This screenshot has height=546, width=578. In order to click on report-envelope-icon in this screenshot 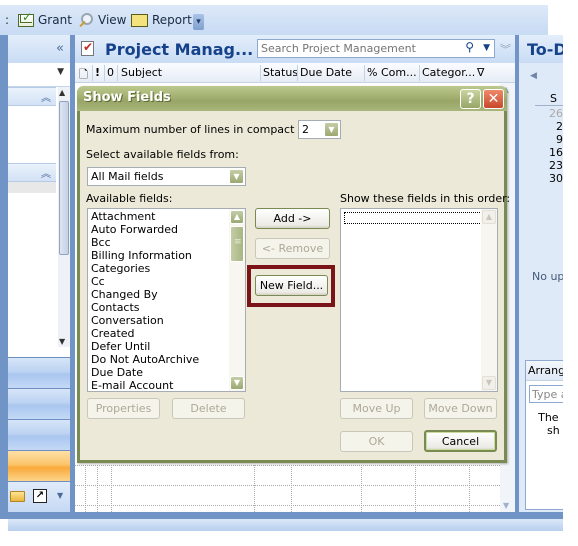, I will do `click(139, 20)`.